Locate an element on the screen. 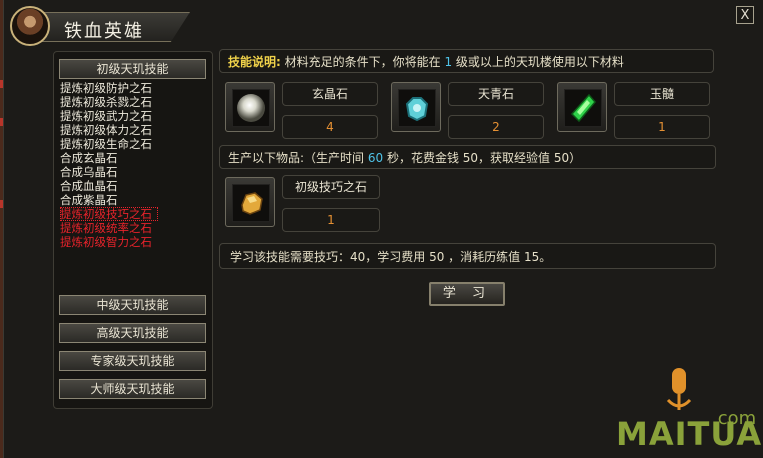 This screenshot has width=763, height=458. material-name-3: 玉髓 is located at coordinates (662, 94).